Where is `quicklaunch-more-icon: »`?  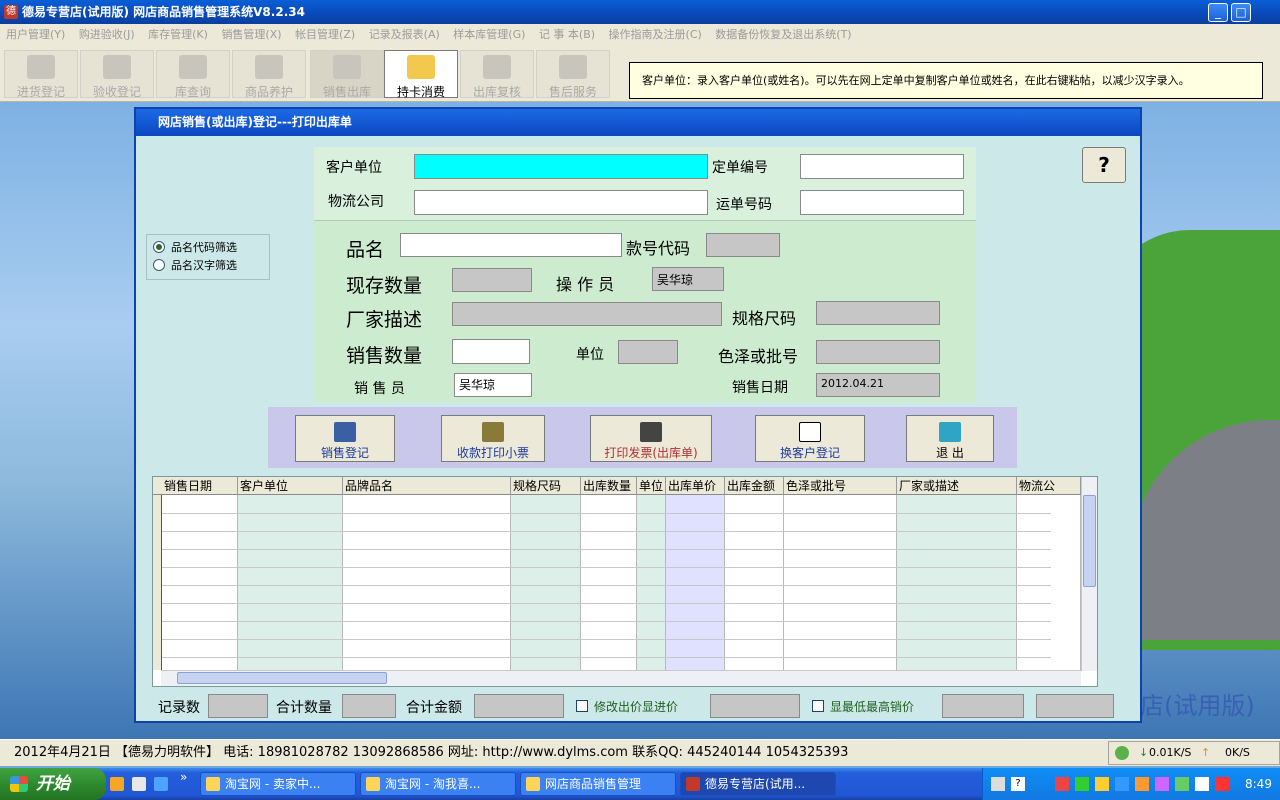
quicklaunch-more-icon: » is located at coordinates (183, 777).